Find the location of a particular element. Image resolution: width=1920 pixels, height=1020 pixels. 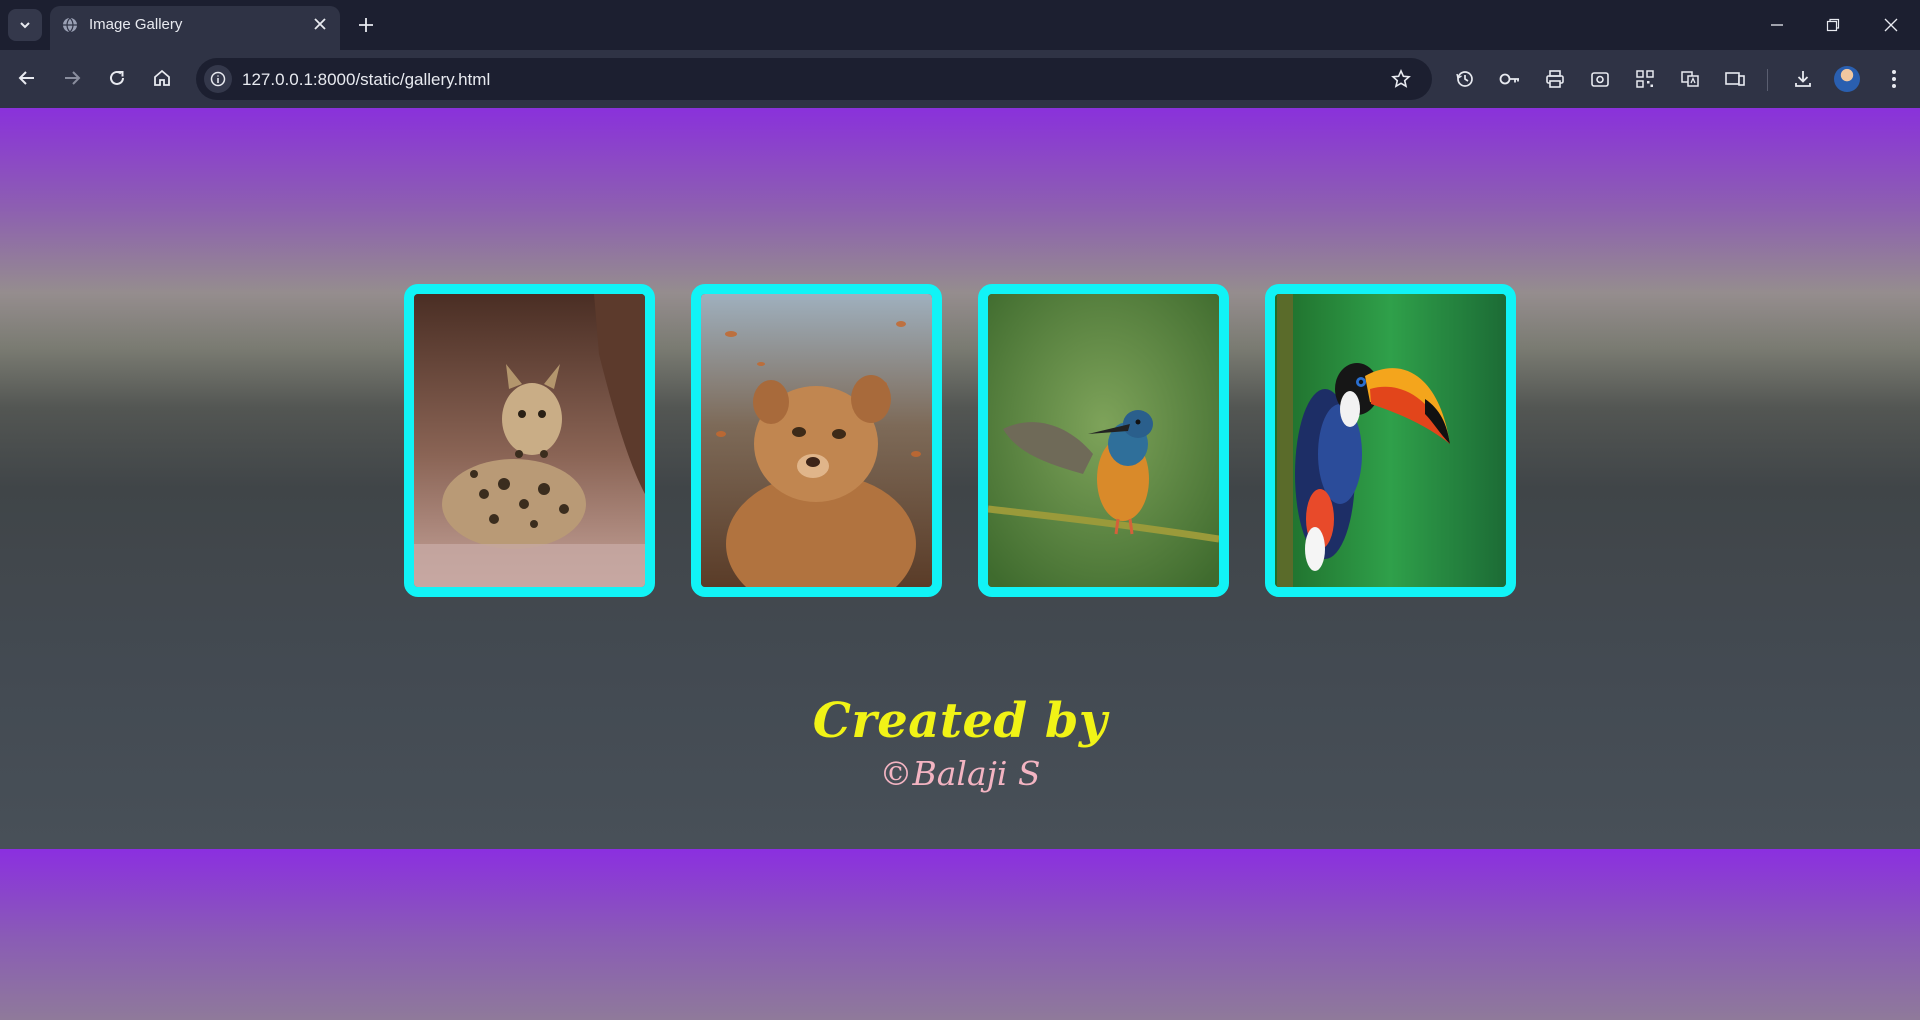

print-icon is located at coordinates (1555, 79).